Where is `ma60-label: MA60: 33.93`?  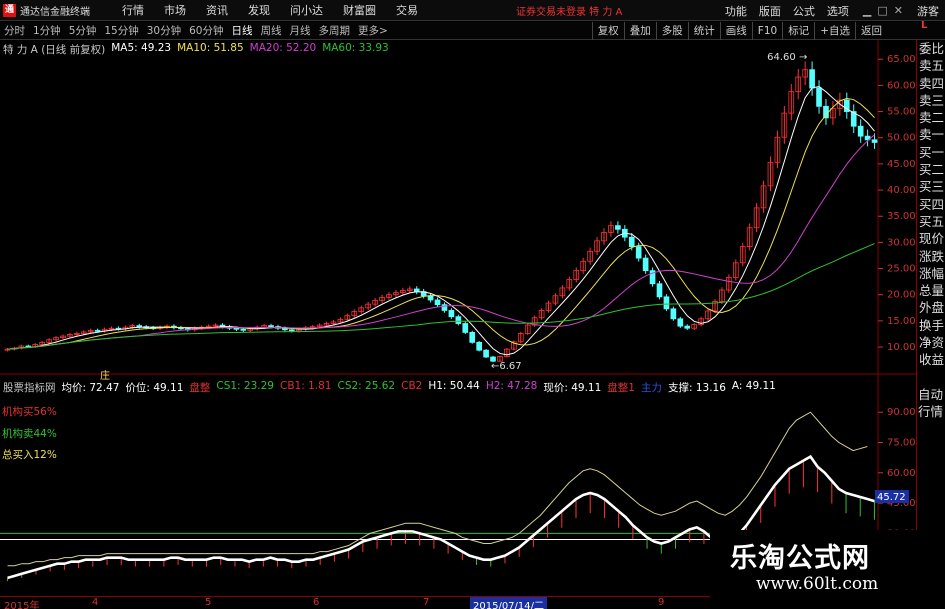 ma60-label: MA60: 33.93 is located at coordinates (355, 48).